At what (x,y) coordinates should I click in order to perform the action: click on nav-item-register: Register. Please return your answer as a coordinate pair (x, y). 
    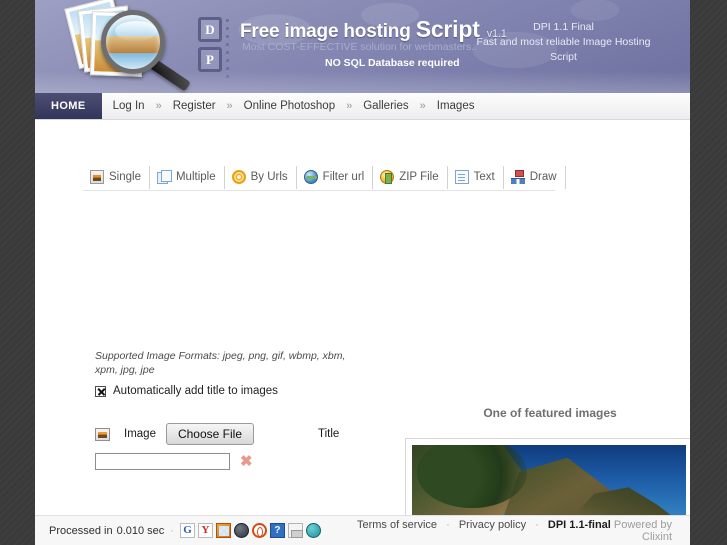
    Looking at the image, I should click on (194, 106).